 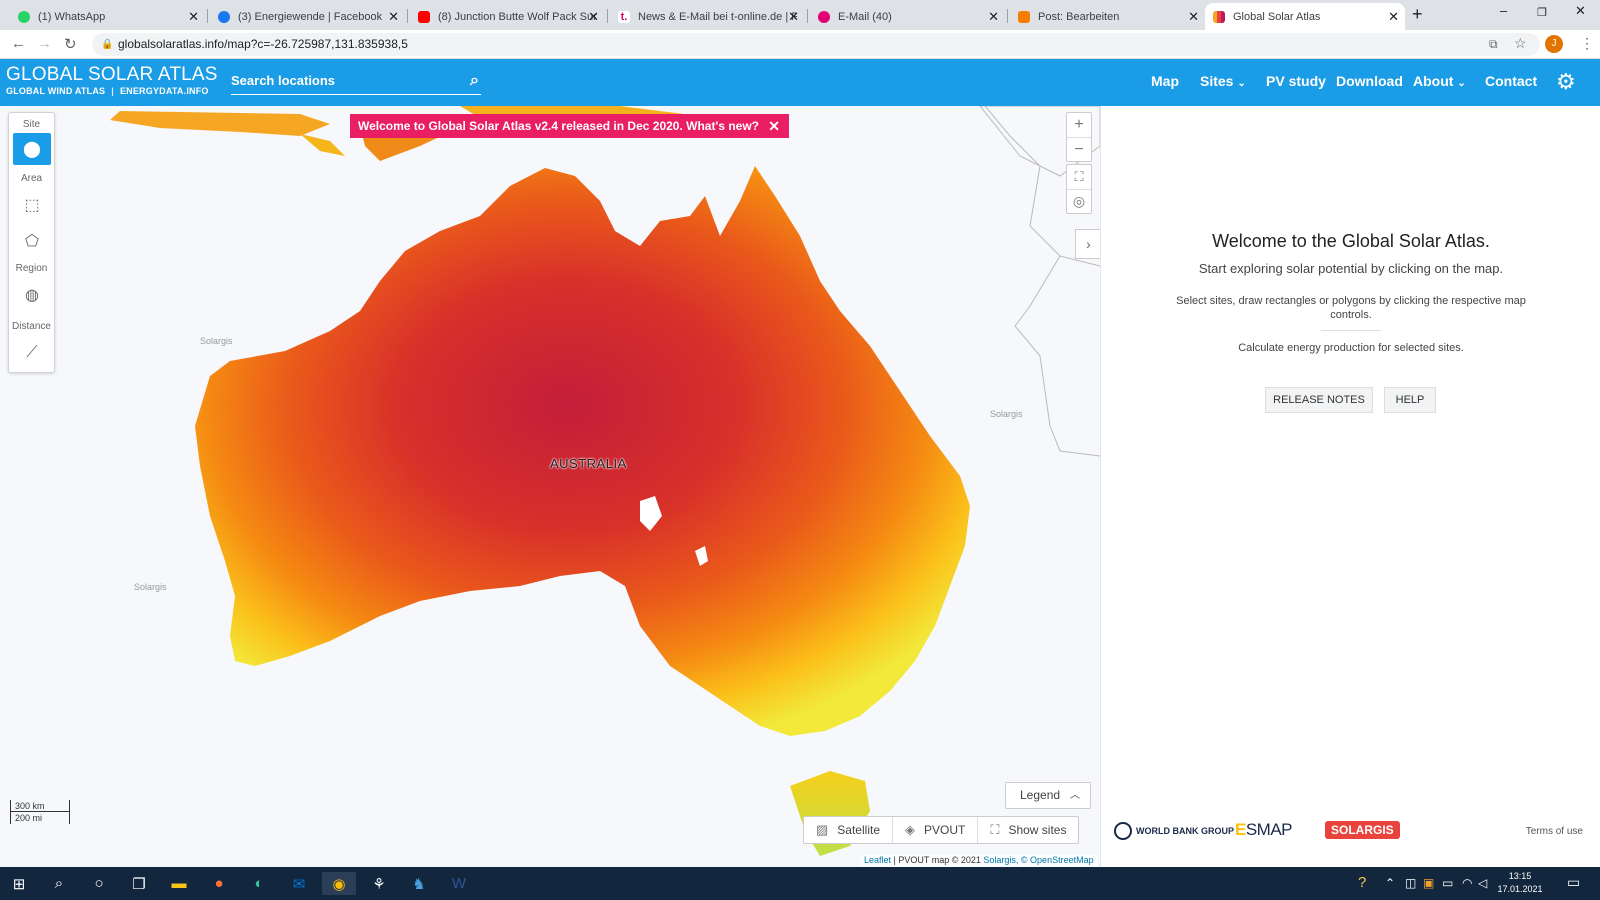 What do you see at coordinates (1554, 831) in the screenshot?
I see `terms-of-use-link: Terms of use` at bounding box center [1554, 831].